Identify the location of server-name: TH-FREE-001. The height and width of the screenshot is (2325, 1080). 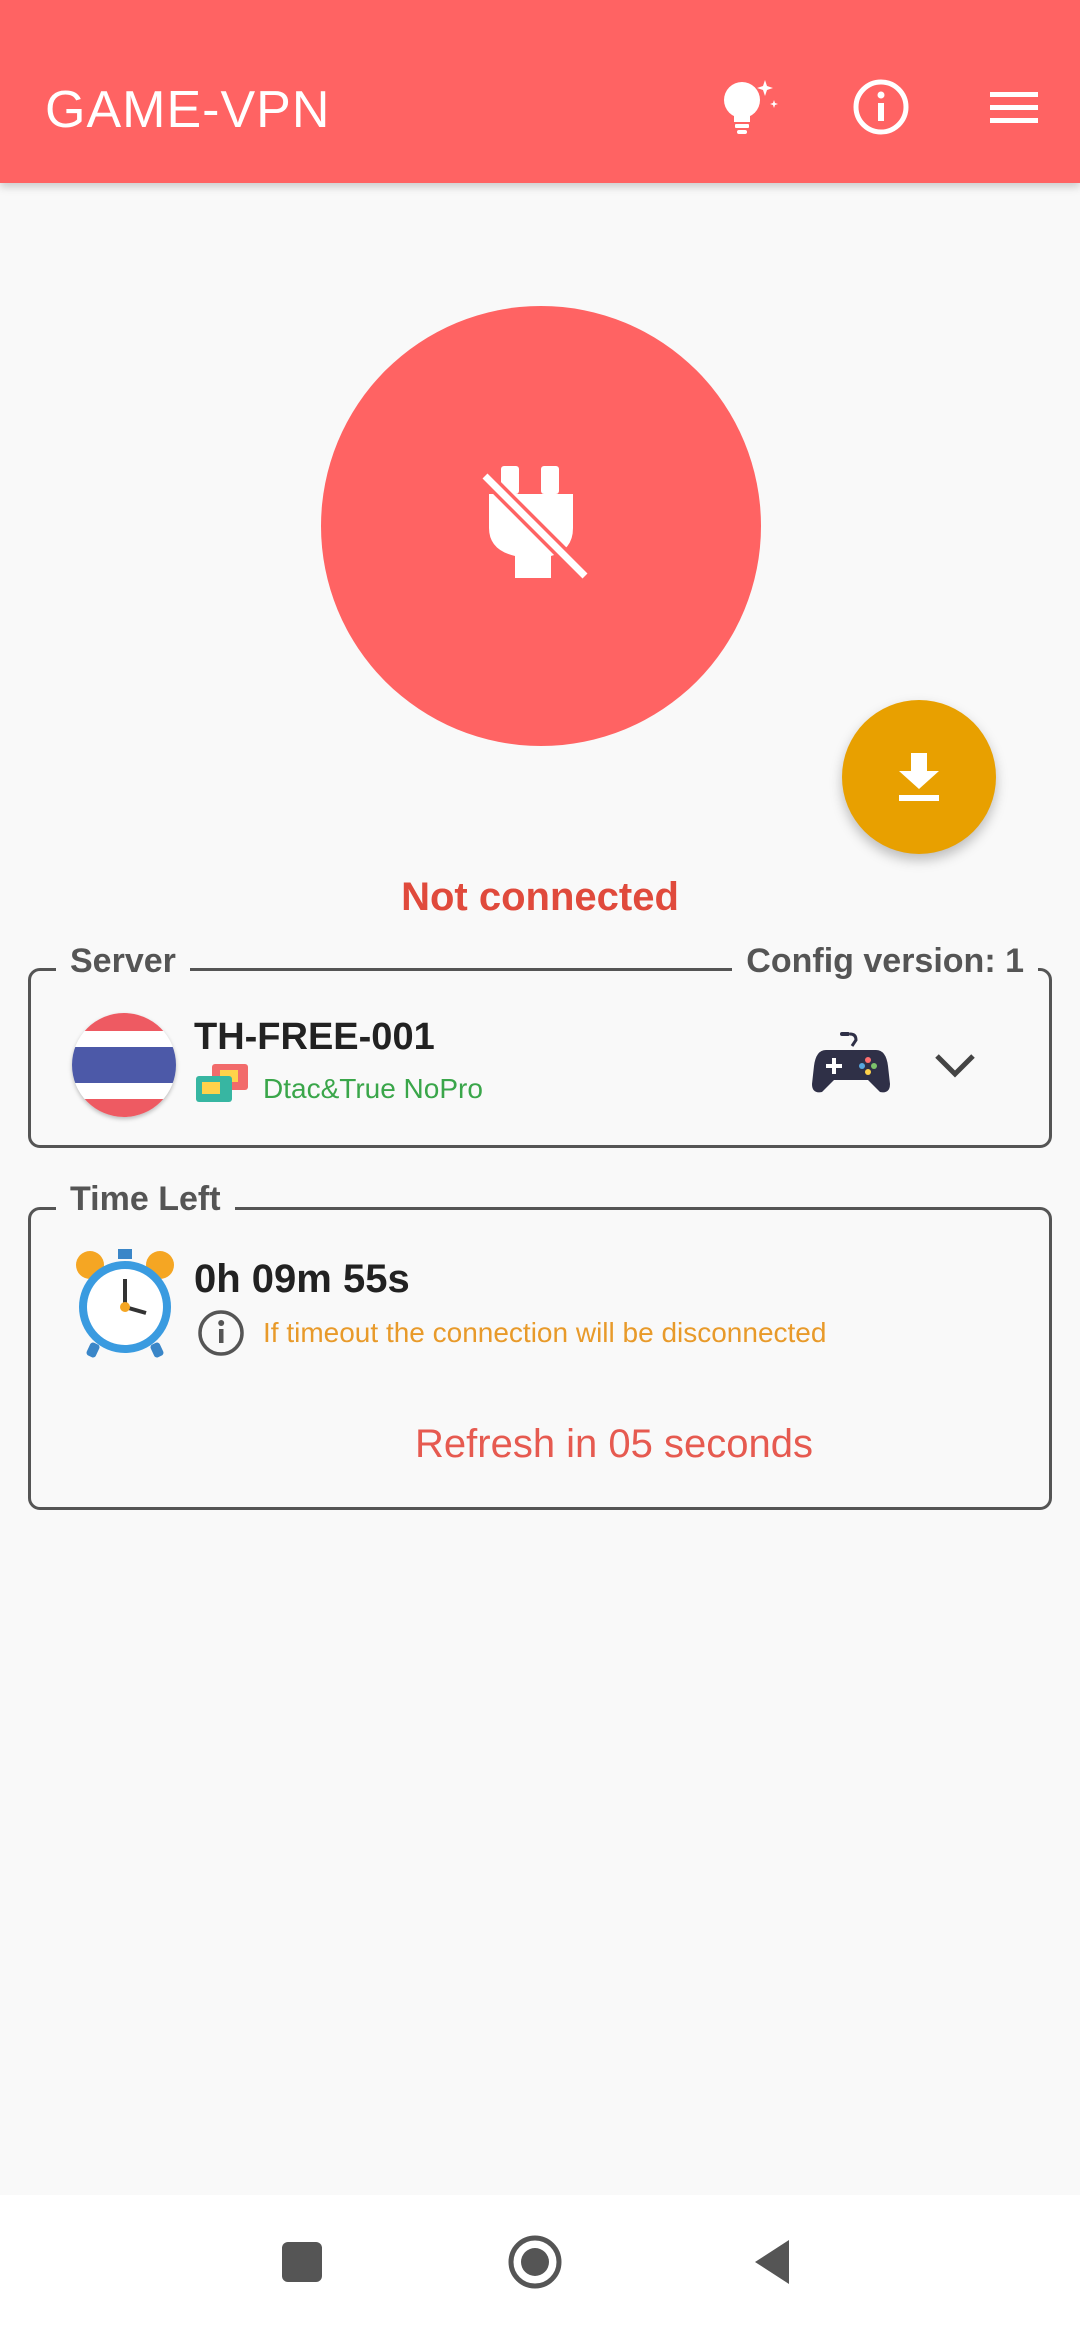
(314, 1037).